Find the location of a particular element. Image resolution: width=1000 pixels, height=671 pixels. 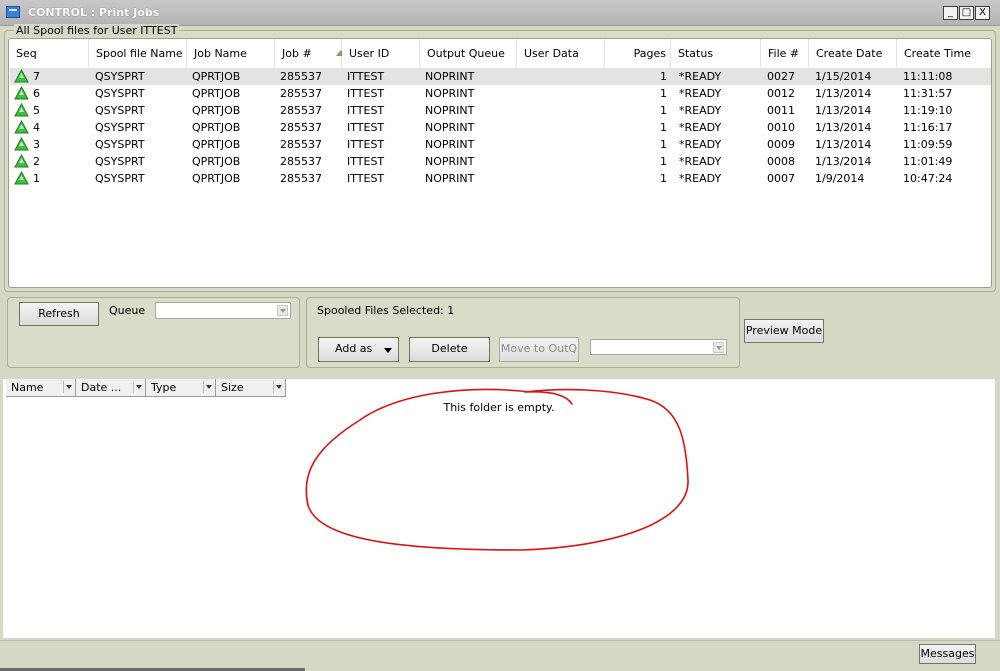

col-job-number-label: Job # is located at coordinates (297, 53).